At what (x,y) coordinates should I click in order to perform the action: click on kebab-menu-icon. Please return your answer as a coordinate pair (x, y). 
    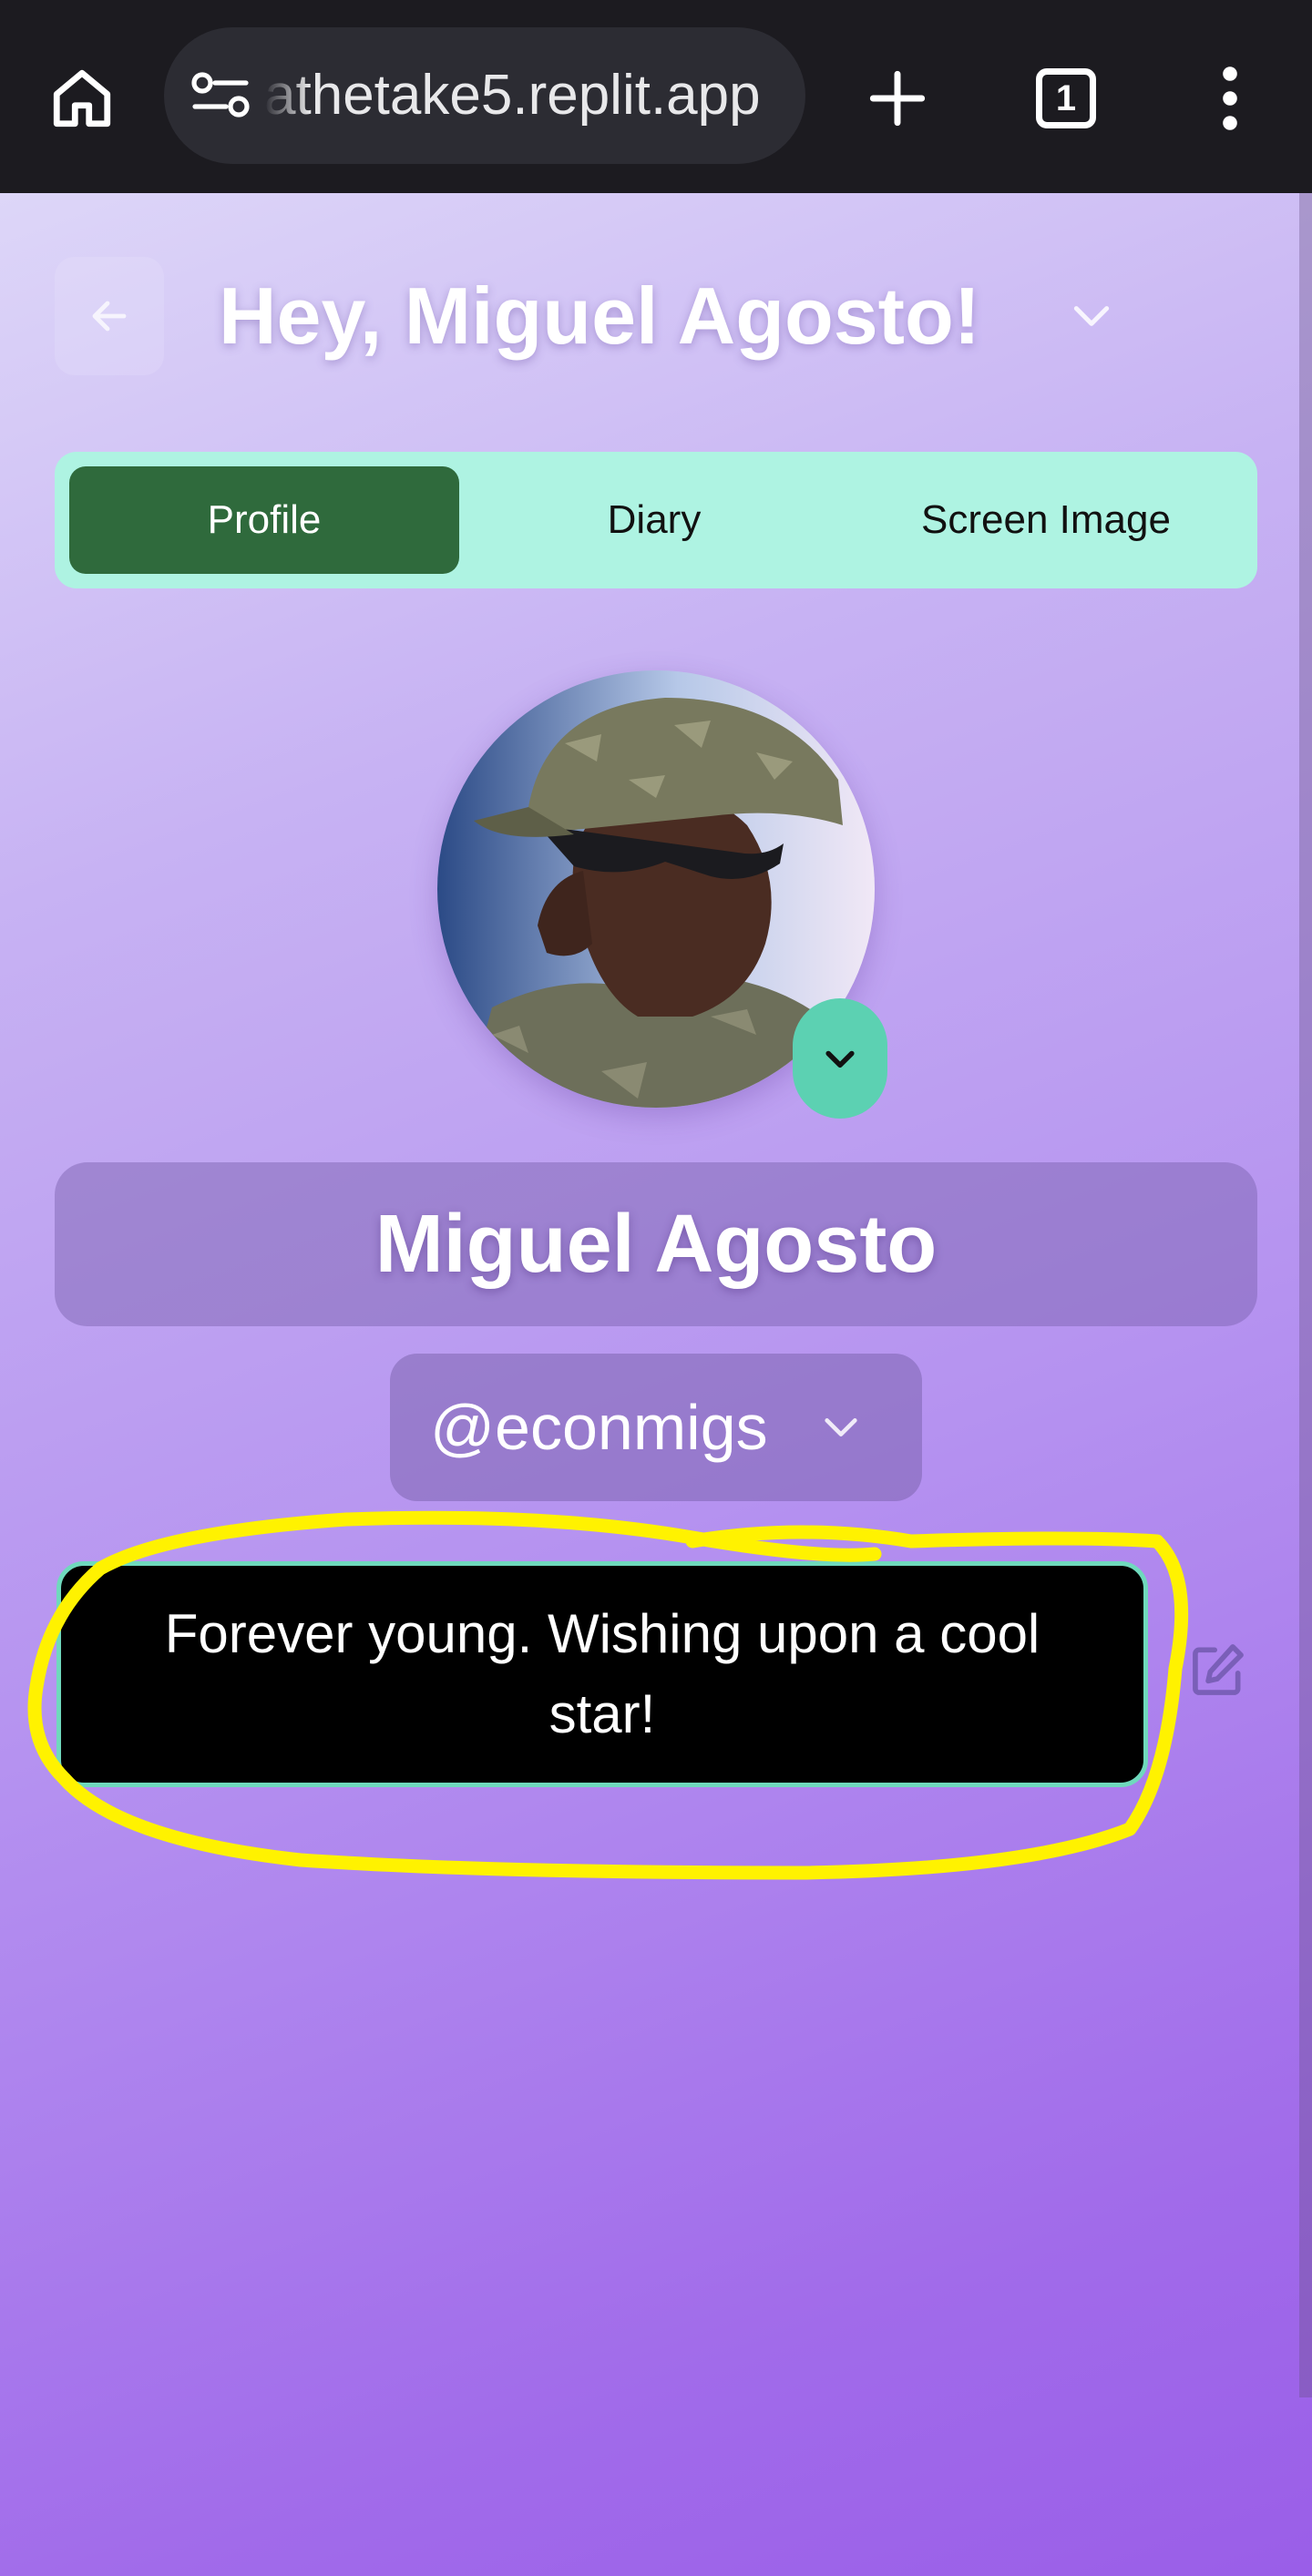
    Looking at the image, I should click on (1230, 98).